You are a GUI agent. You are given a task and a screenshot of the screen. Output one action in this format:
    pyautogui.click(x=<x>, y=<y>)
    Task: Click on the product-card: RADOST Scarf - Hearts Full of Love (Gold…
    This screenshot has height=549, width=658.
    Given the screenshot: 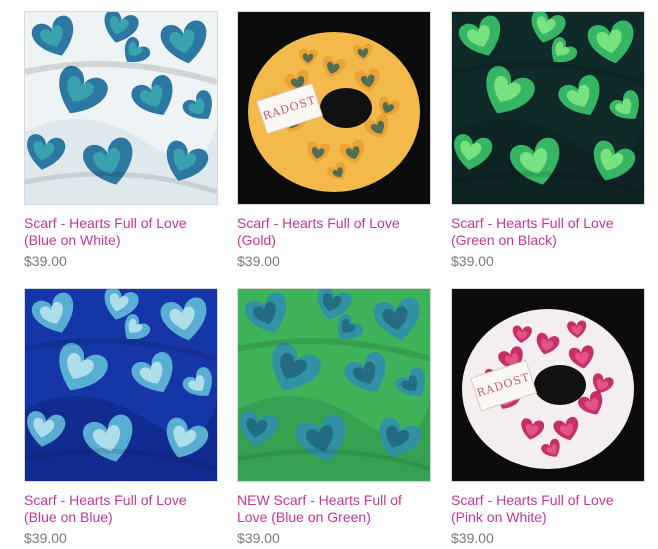 What is the action you would take?
    pyautogui.click(x=334, y=140)
    